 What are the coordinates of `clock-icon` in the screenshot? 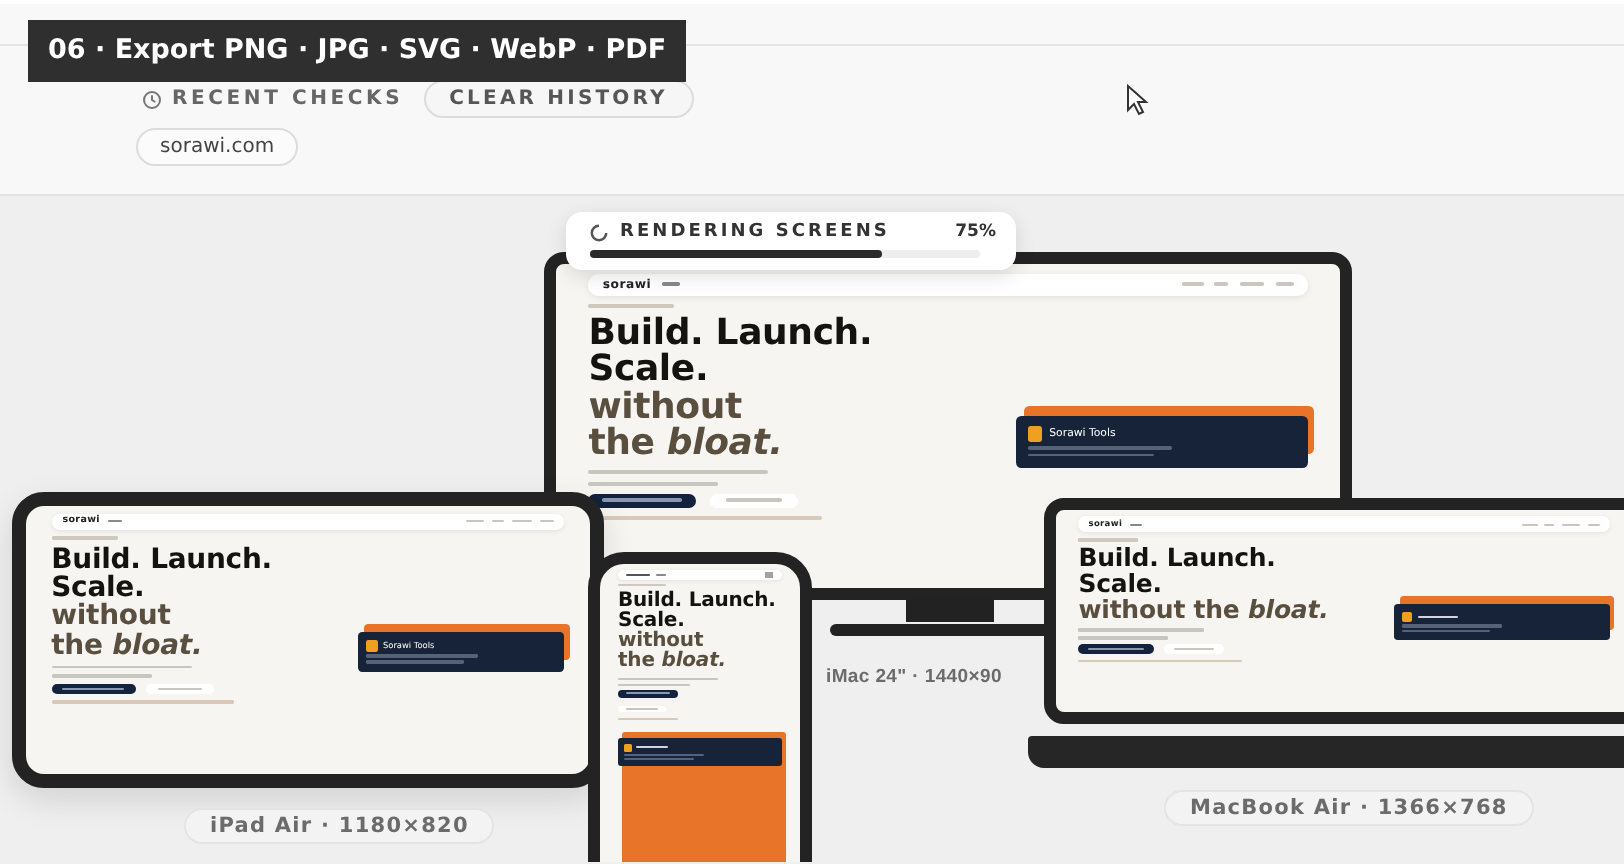 It's located at (152, 99).